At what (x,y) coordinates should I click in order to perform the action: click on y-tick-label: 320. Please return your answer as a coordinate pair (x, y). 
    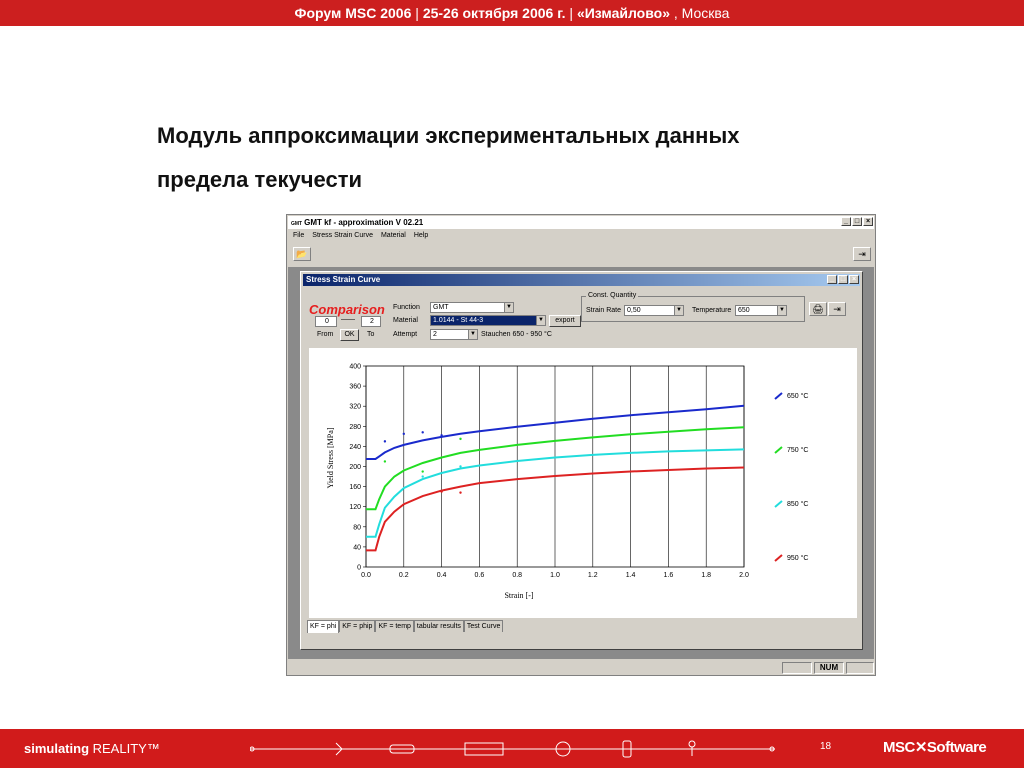
    Looking at the image, I should click on (355, 407).